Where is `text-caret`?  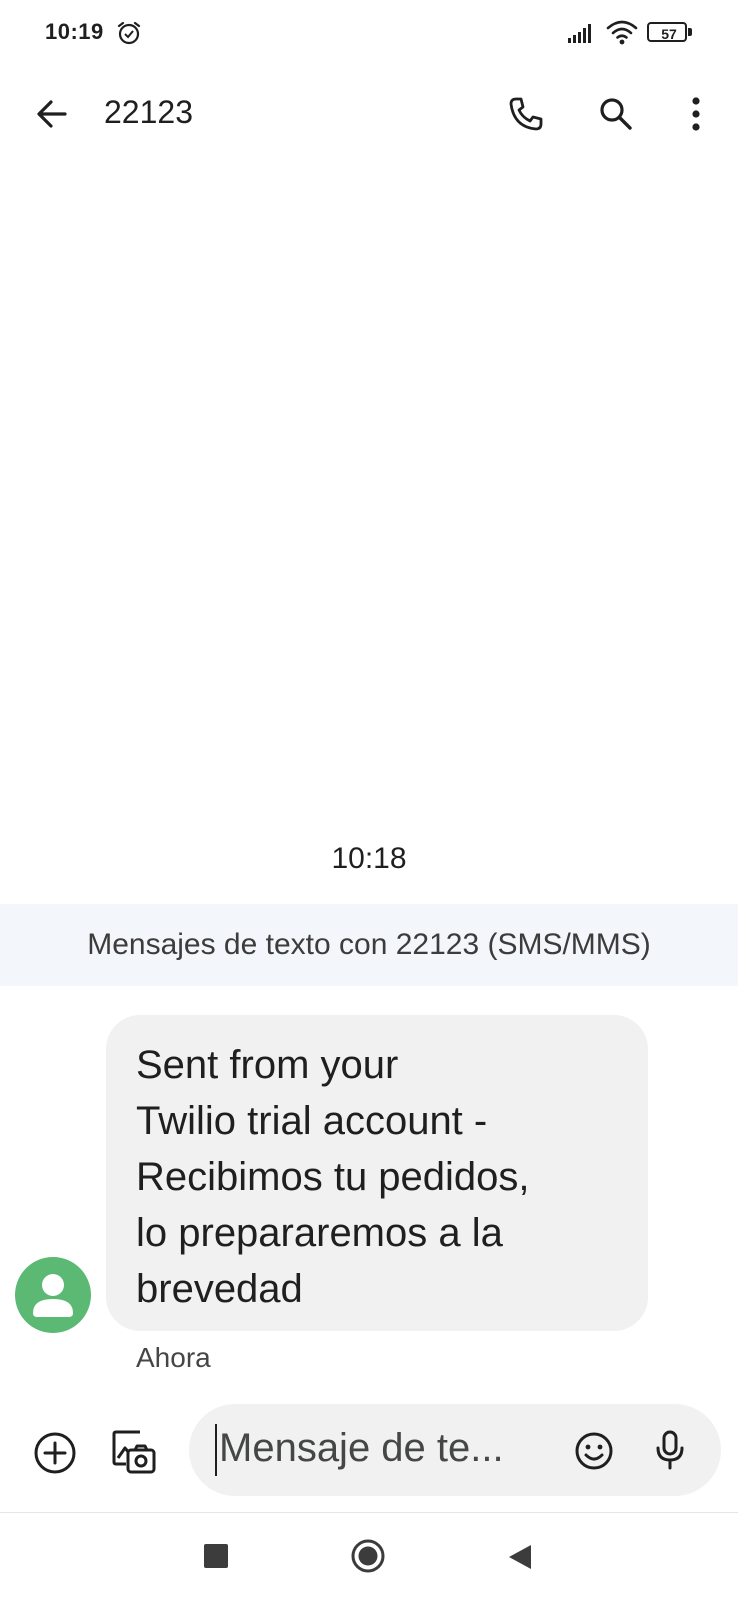
text-caret is located at coordinates (216, 1450).